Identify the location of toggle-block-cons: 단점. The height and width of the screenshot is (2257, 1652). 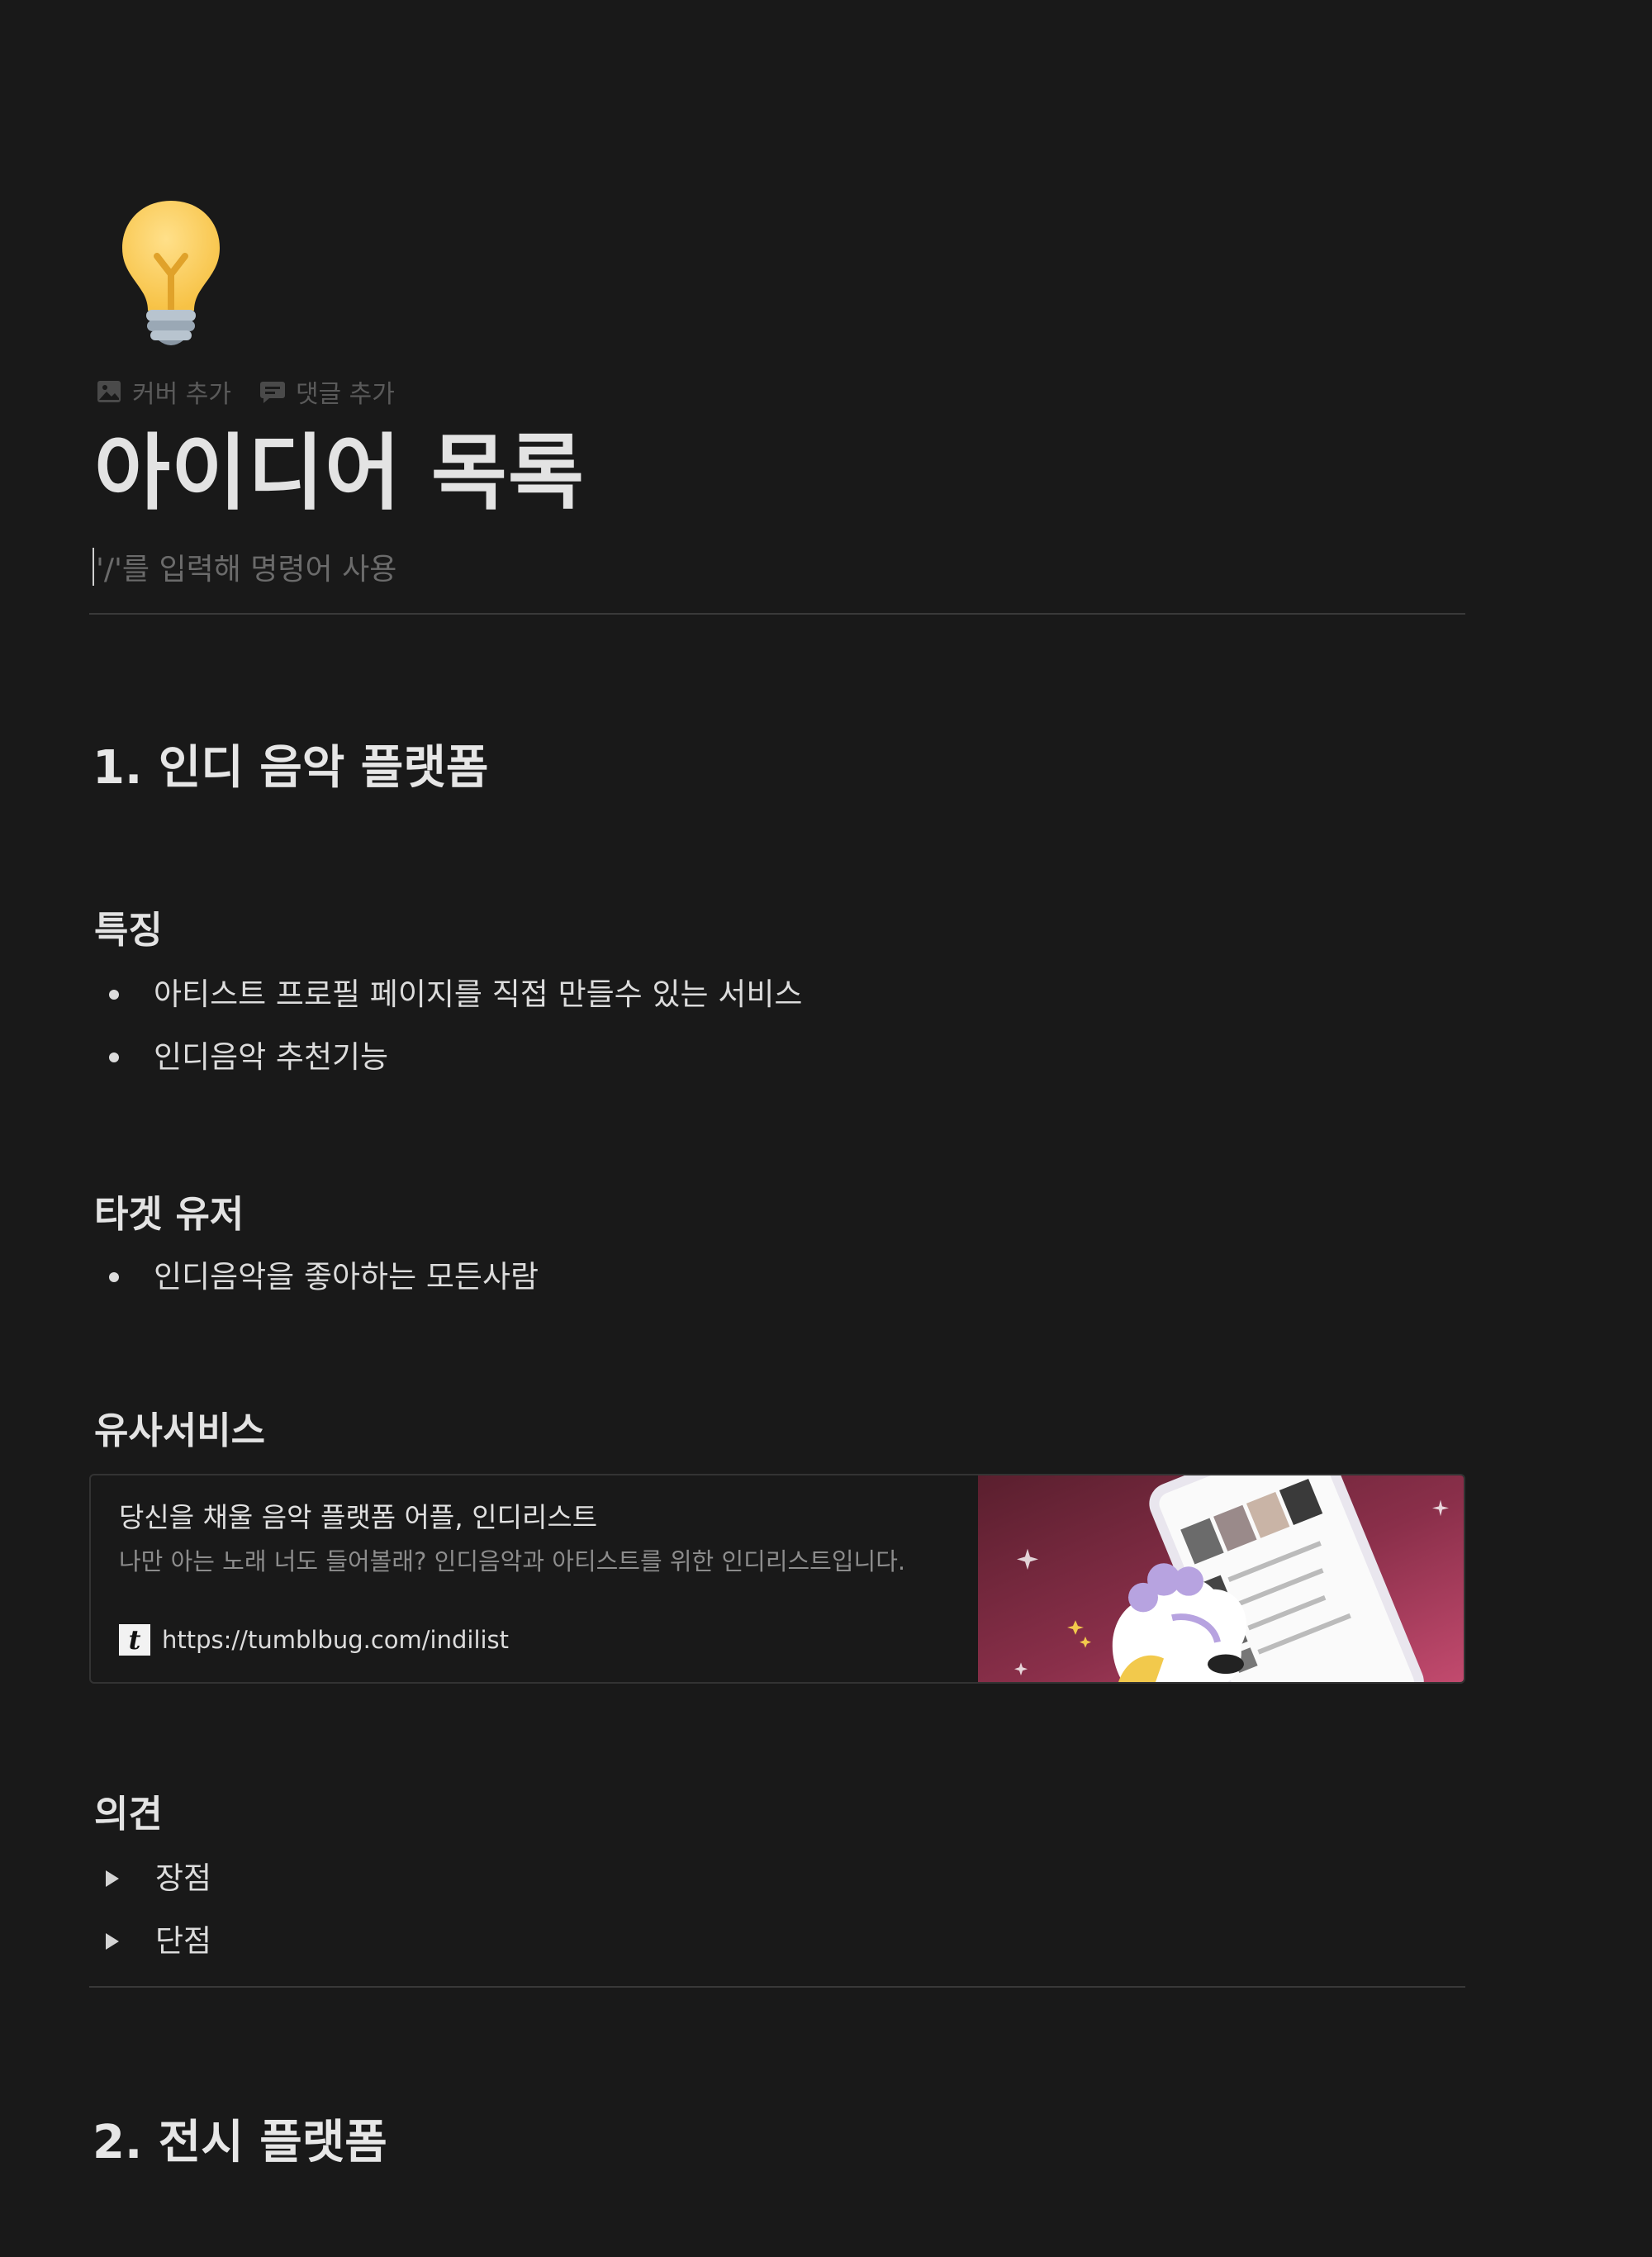
(157, 1941).